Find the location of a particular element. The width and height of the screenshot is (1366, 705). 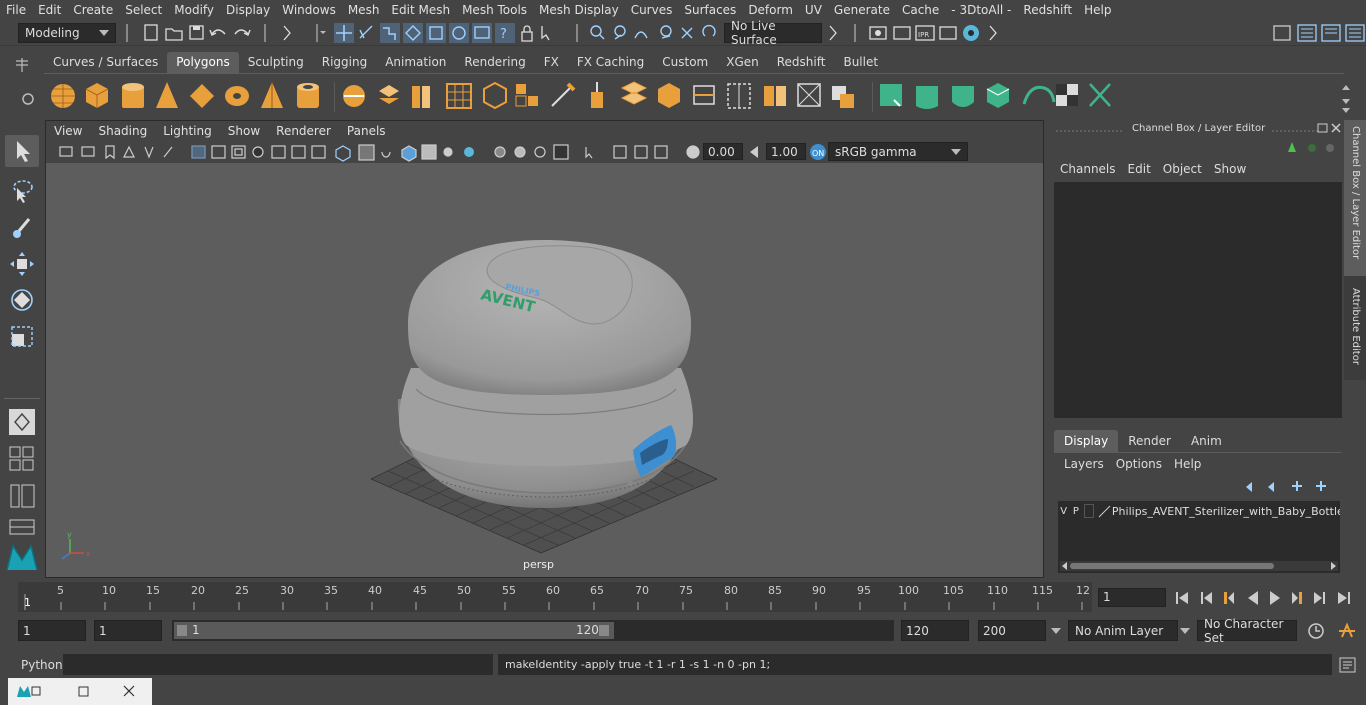

menu-mesh-display: Mesh Display is located at coordinates (579, 10).